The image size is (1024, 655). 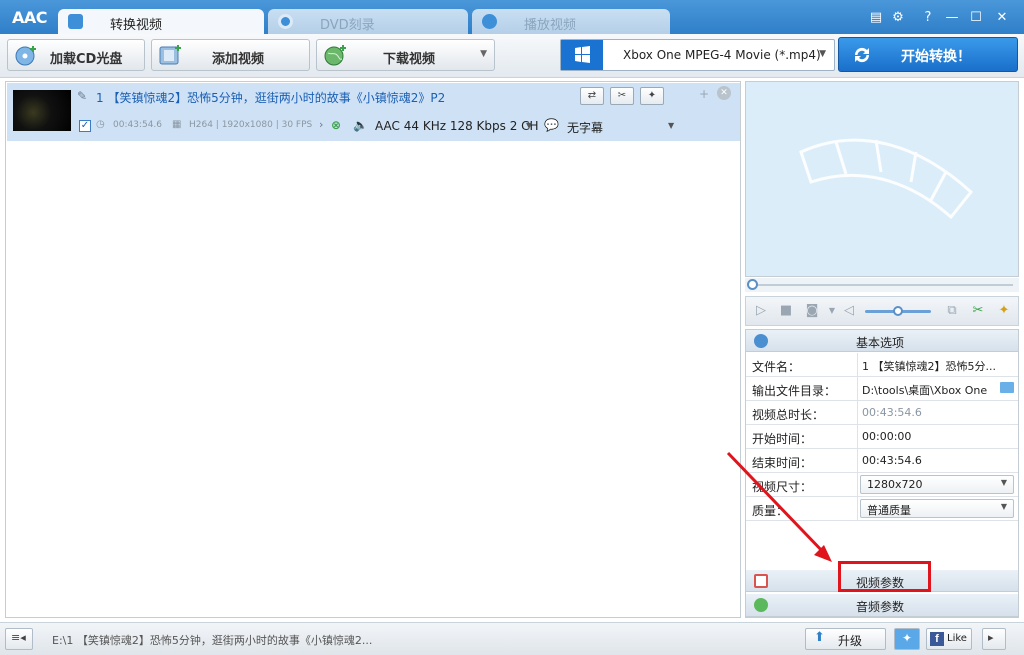 I want to click on load-cd-button: 加载CD光盘, so click(x=76, y=55).